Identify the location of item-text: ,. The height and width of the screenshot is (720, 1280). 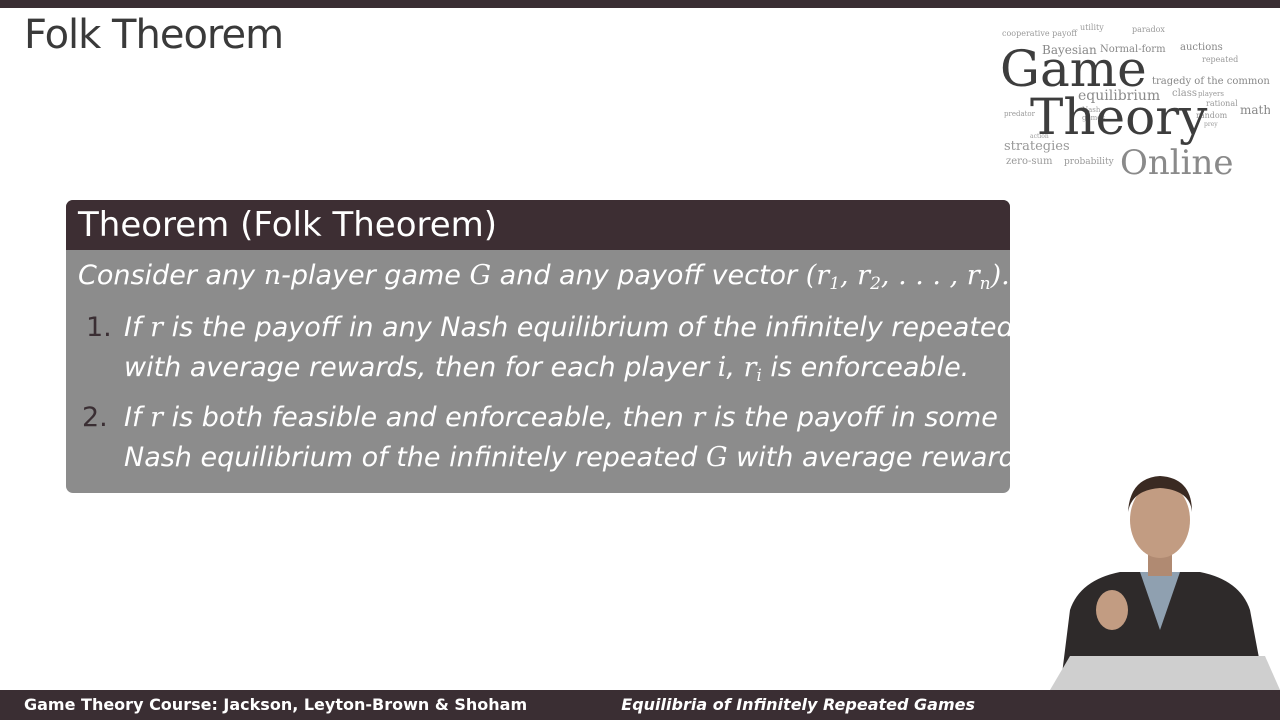
(735, 367).